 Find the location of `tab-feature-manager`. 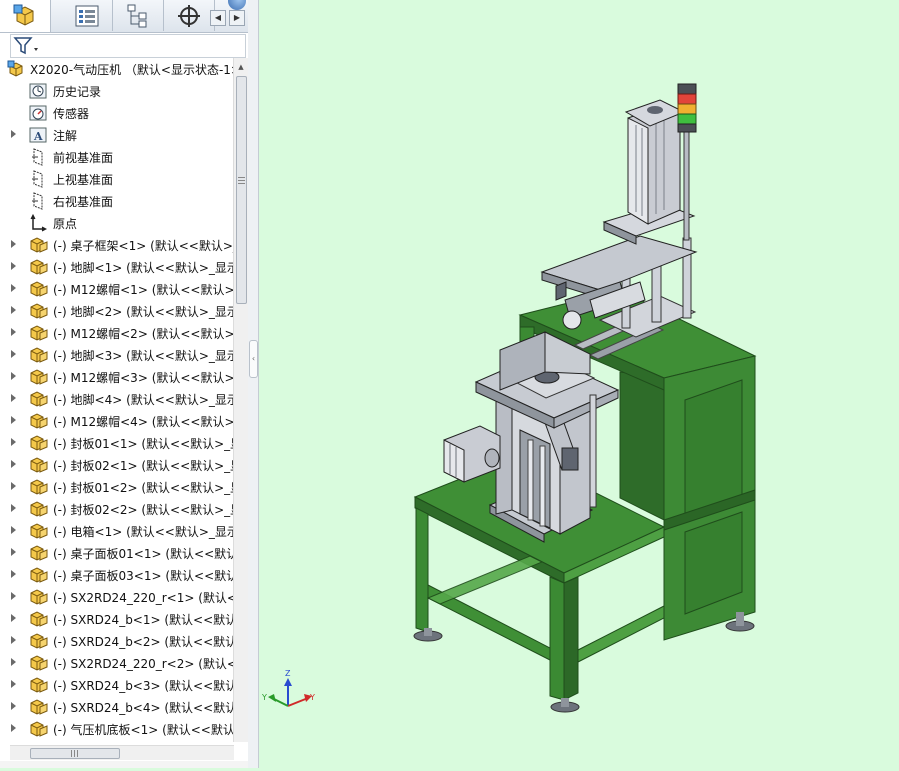

tab-feature-manager is located at coordinates (25, 16).